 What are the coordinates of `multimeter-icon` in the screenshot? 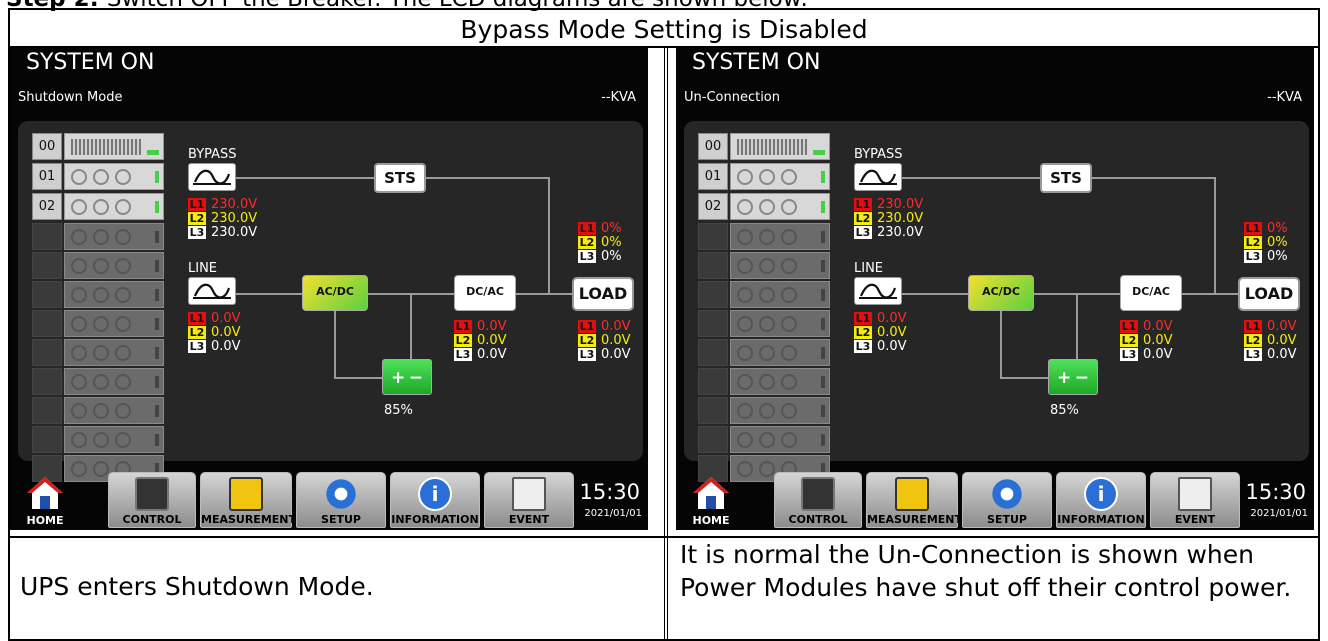 It's located at (246, 494).